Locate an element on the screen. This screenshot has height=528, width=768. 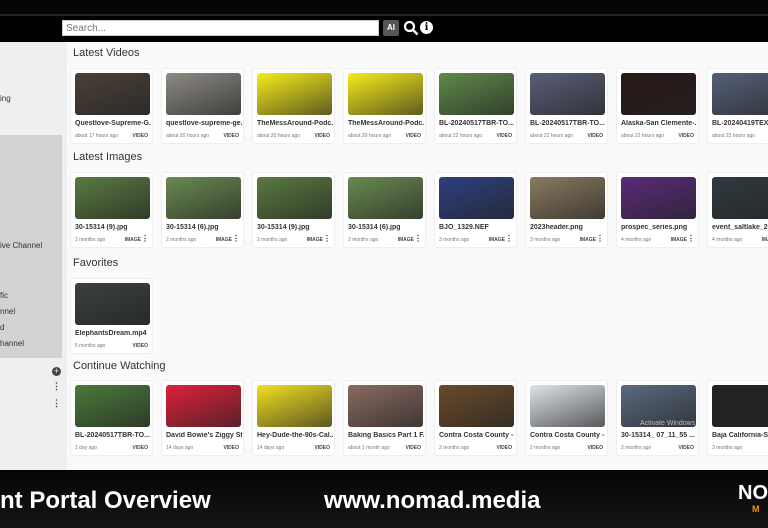
media-card: 2023header.png 3 months ago IMAGE ⋮ is located at coordinates (566, 210).